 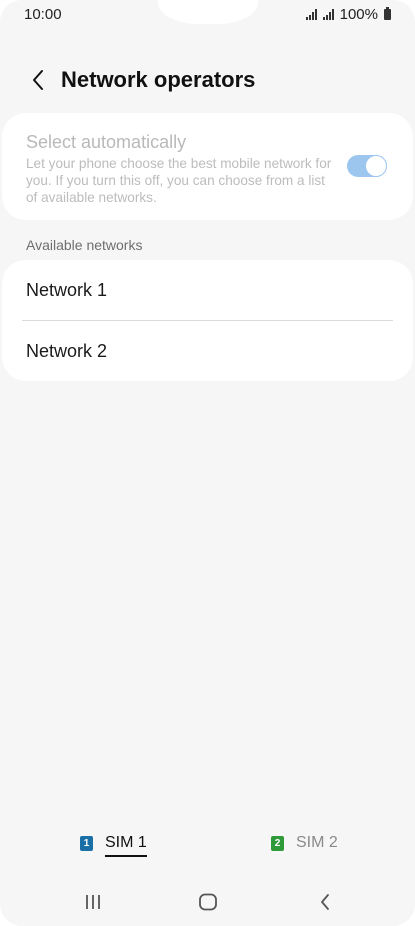 I want to click on status-time: 10:00, so click(x=43, y=14).